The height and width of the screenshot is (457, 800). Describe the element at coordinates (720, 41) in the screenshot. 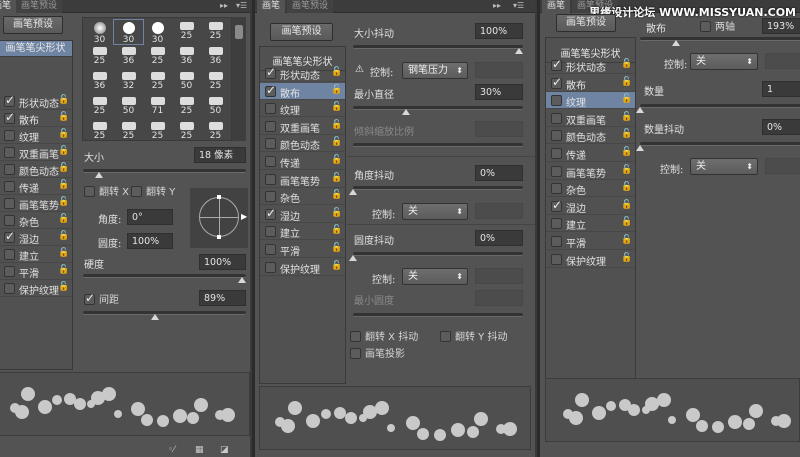

I see `scatter-slider` at that location.